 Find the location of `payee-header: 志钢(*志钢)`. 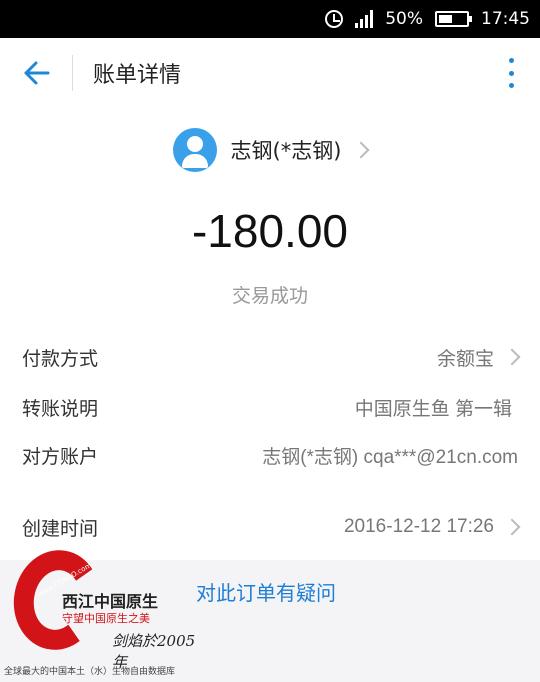

payee-header: 志钢(*志钢) is located at coordinates (270, 150).